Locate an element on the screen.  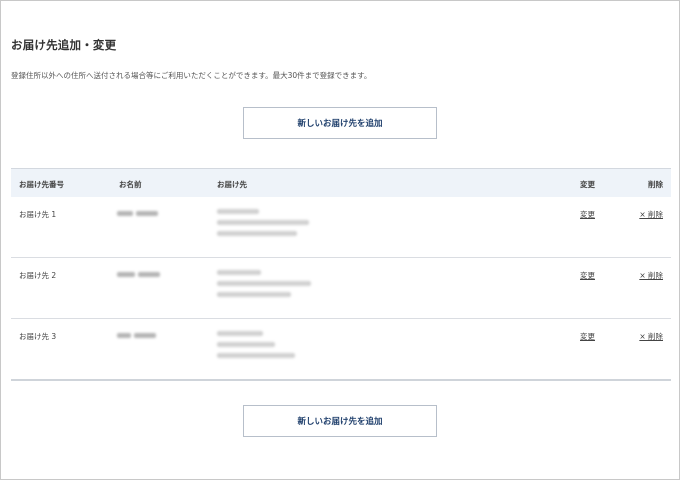
row-number: お届け先 3 is located at coordinates (38, 336).